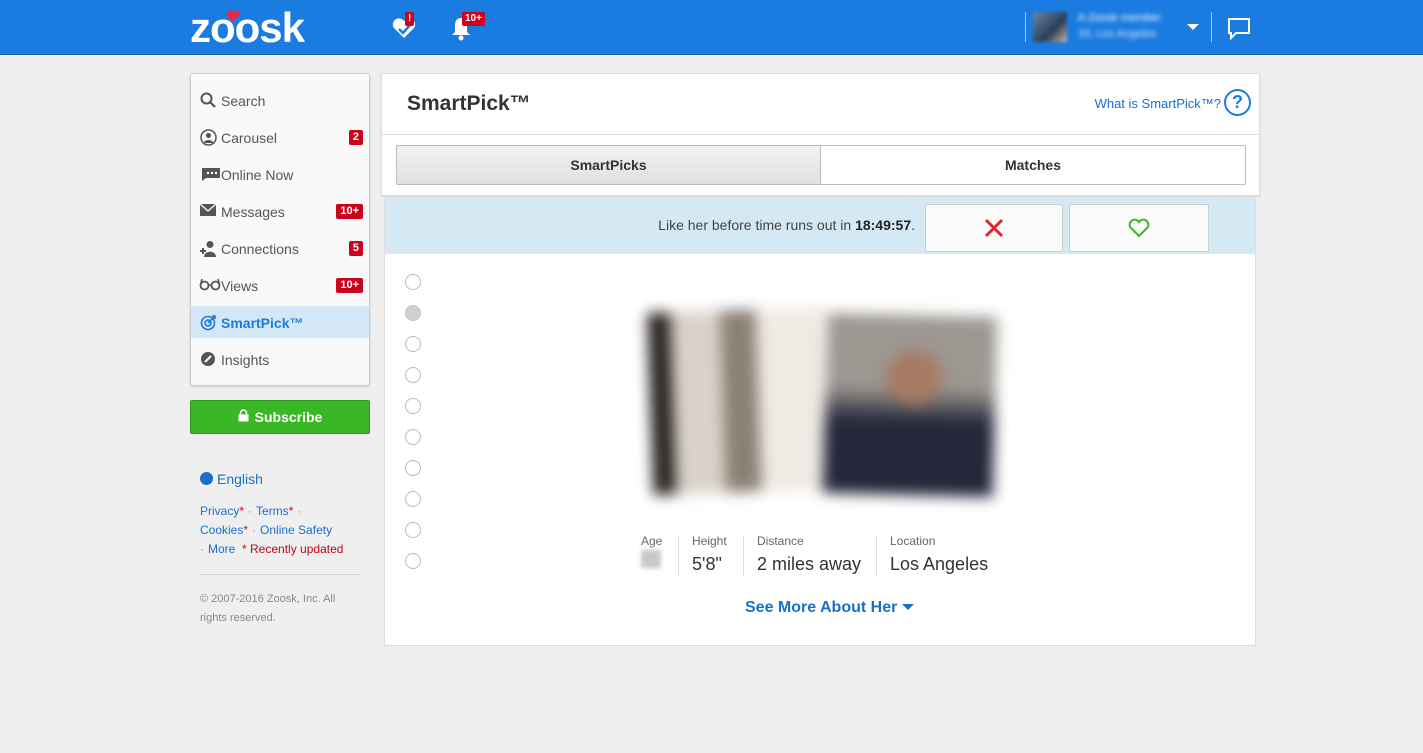  Describe the element at coordinates (467, 27) in the screenshot. I see `notifications-button: 10+` at that location.